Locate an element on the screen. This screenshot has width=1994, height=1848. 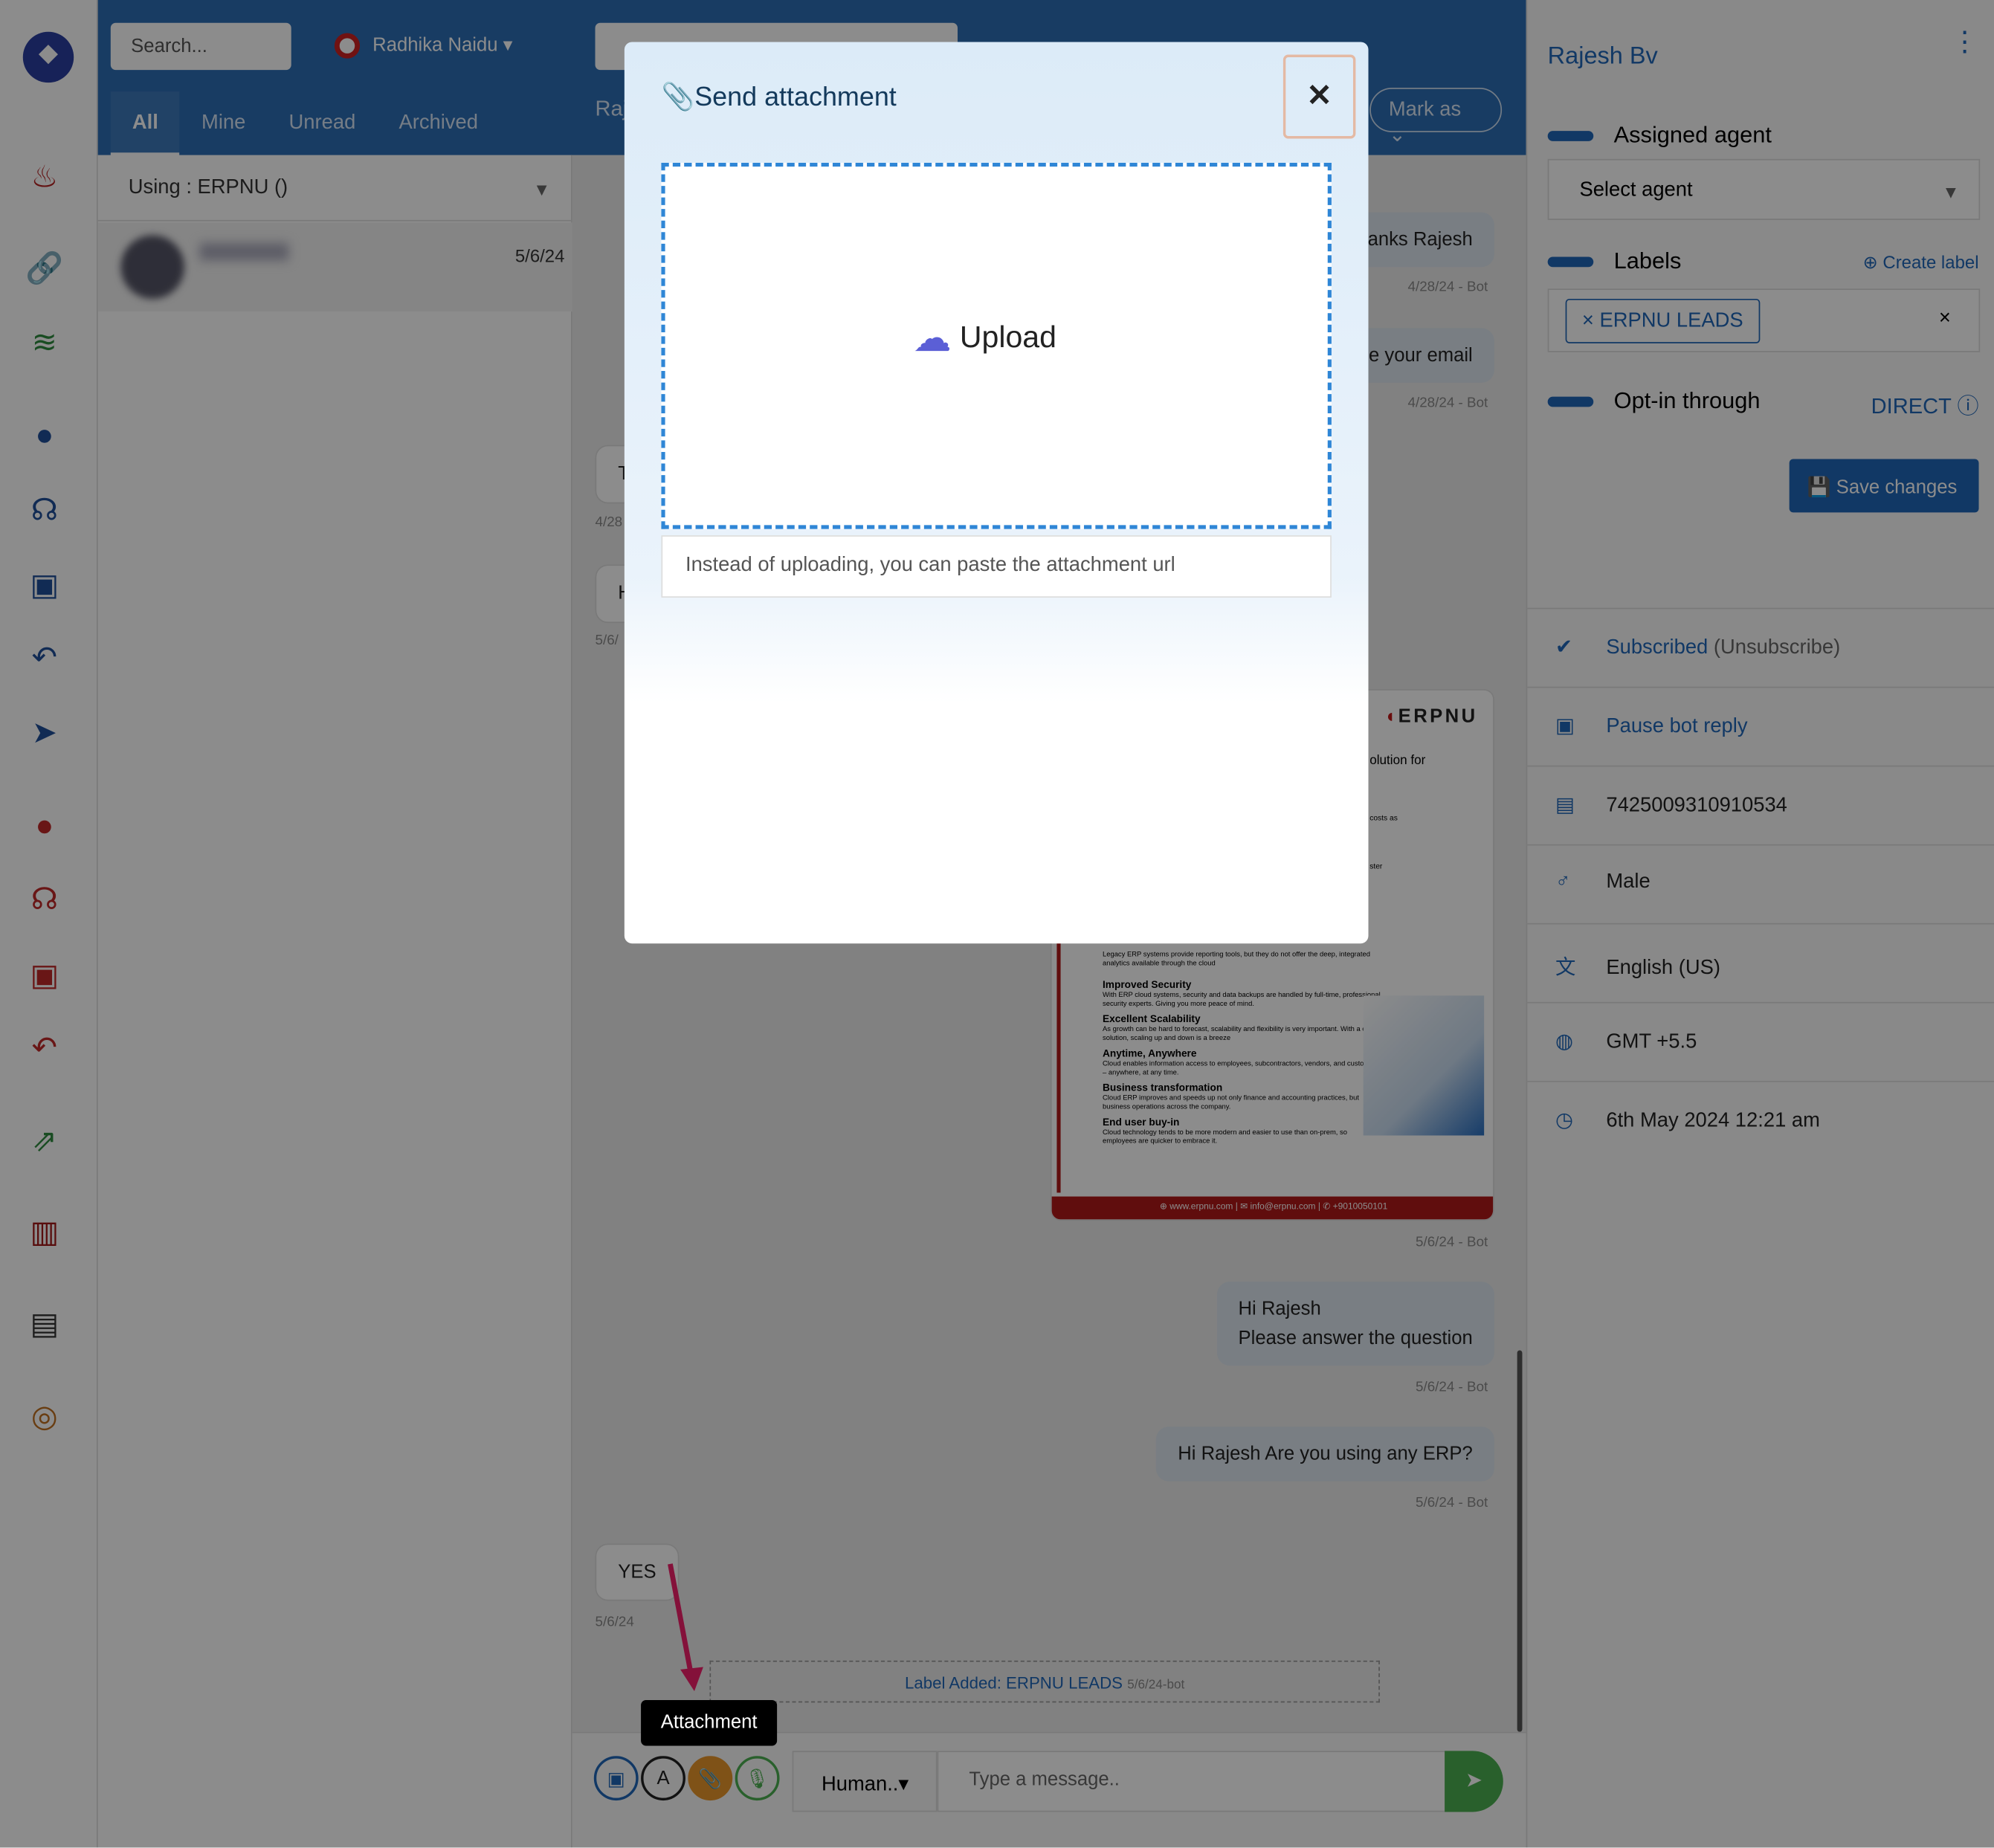
upload-dropzone: ☁ Upload is located at coordinates (997, 346).